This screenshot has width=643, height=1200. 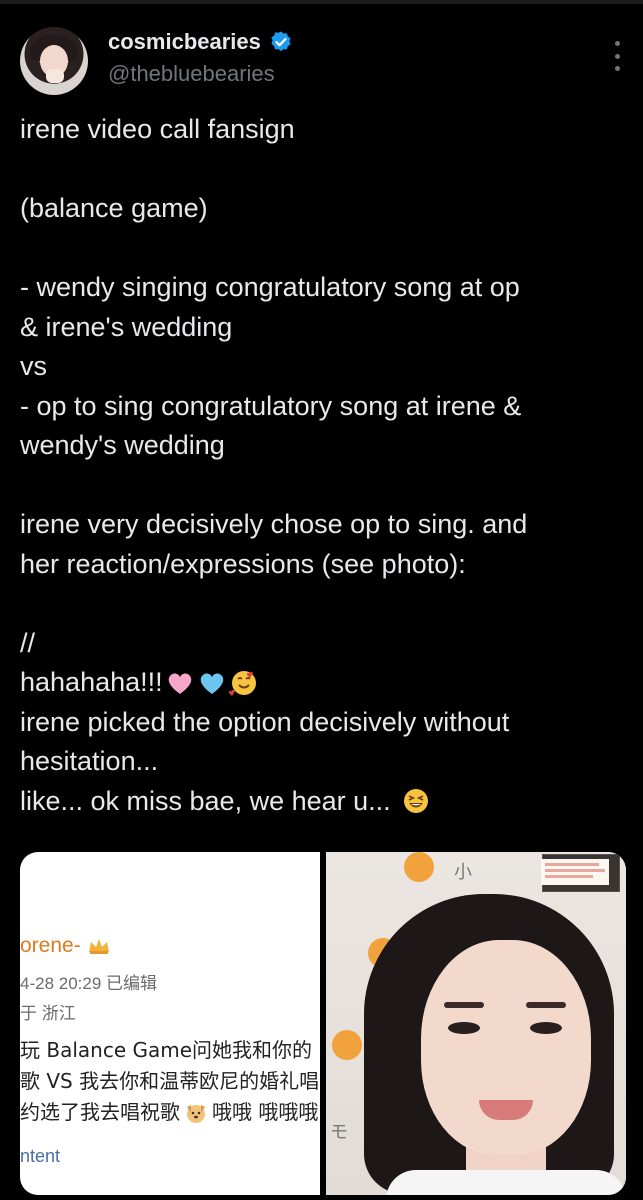 I want to click on inset-screen, so click(x=575, y=872).